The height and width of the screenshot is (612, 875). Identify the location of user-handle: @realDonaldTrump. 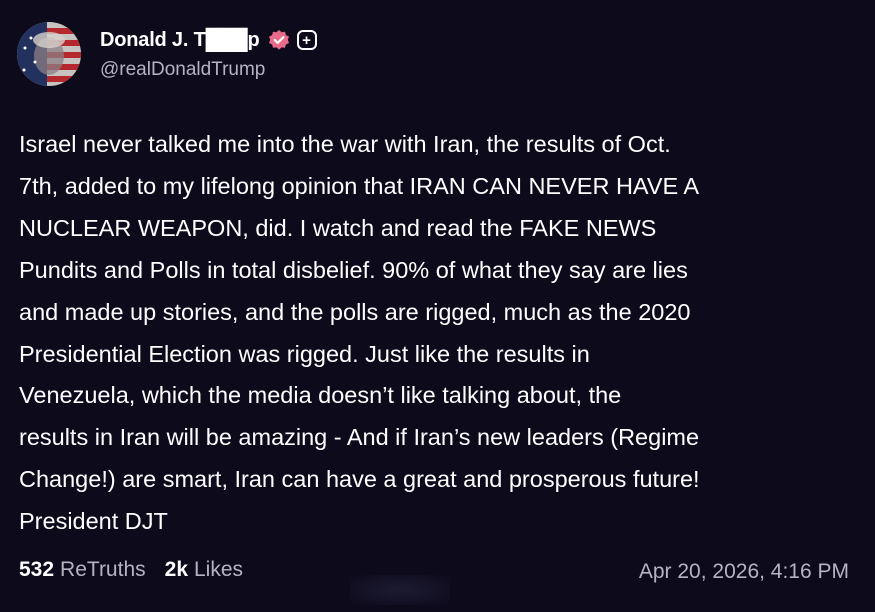
(182, 70).